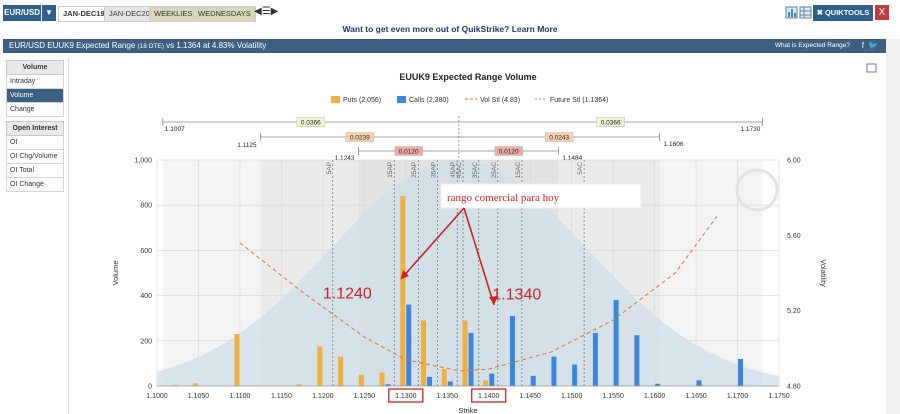  I want to click on x-tick-label: 1.1550, so click(613, 396).